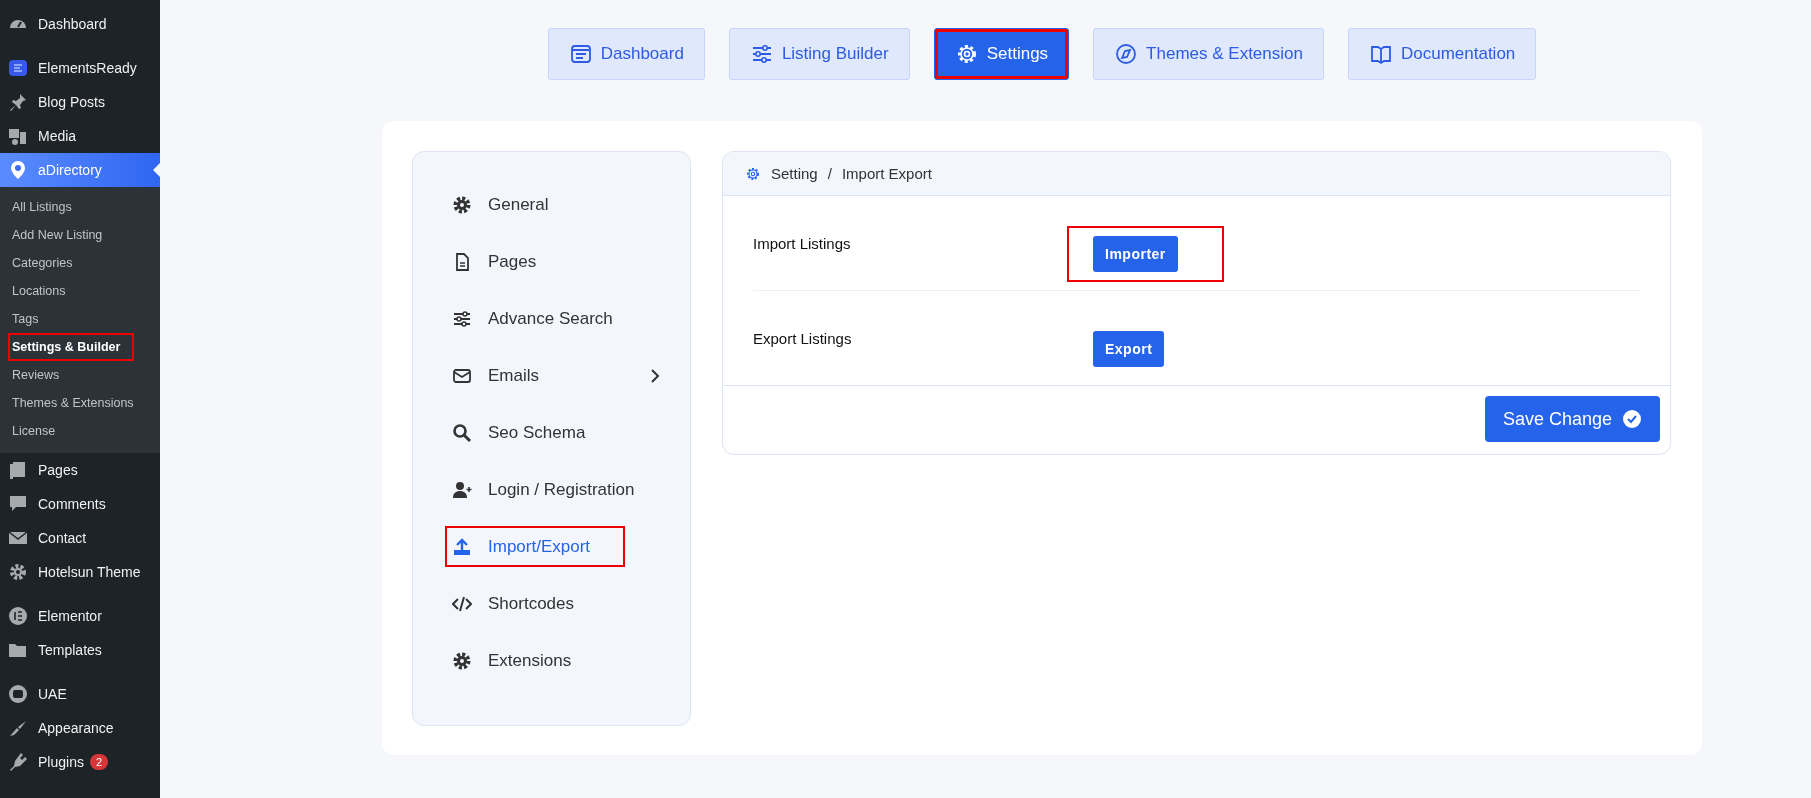  Describe the element at coordinates (80, 728) in the screenshot. I see `admin-menu-item: Appearance` at that location.